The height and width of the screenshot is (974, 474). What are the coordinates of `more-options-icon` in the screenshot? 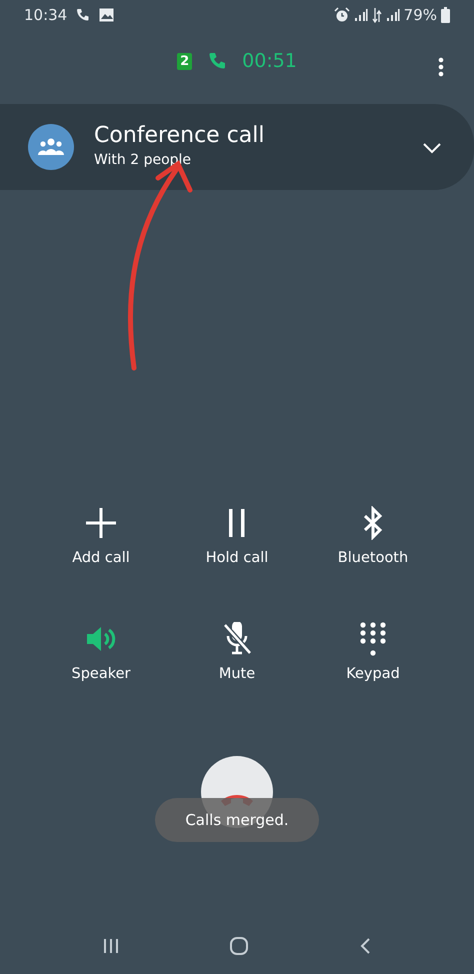 It's located at (441, 66).